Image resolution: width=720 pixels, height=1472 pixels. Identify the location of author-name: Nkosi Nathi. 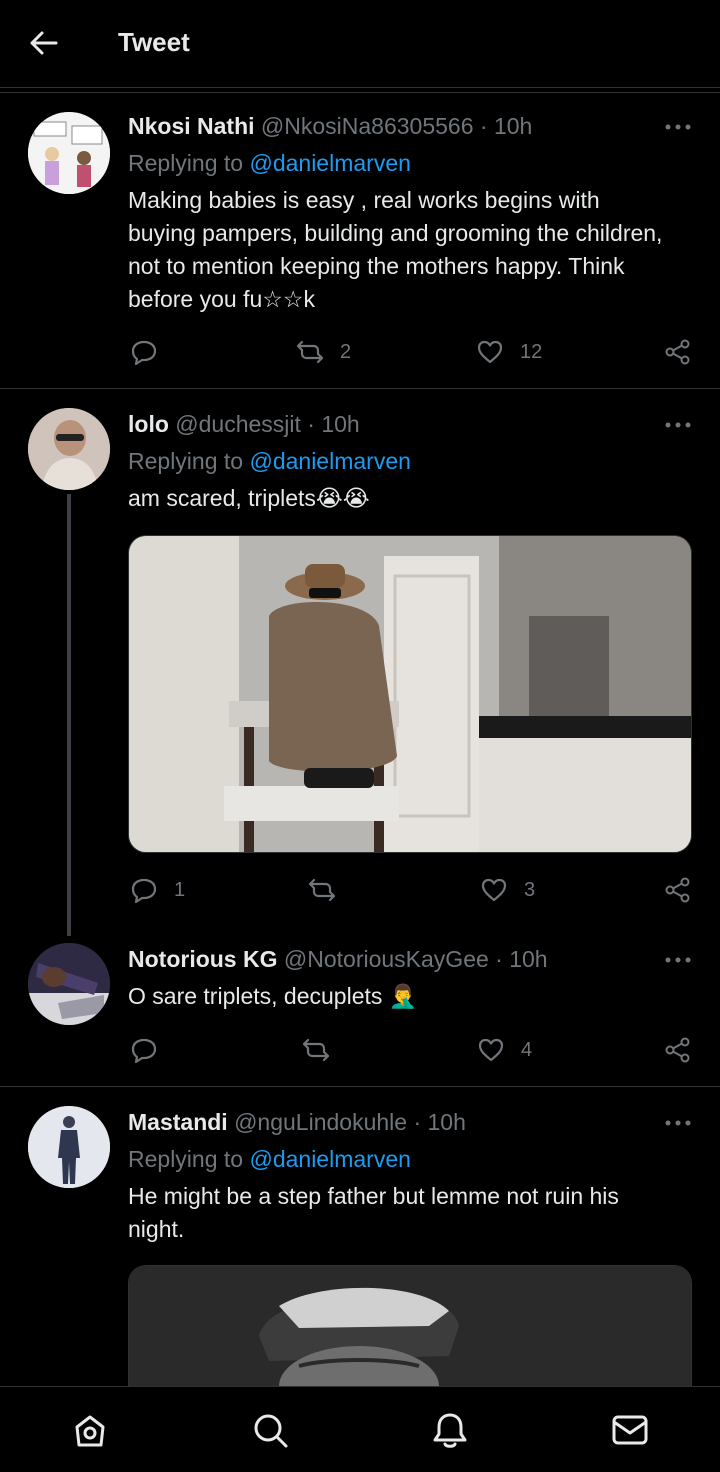
(191, 126).